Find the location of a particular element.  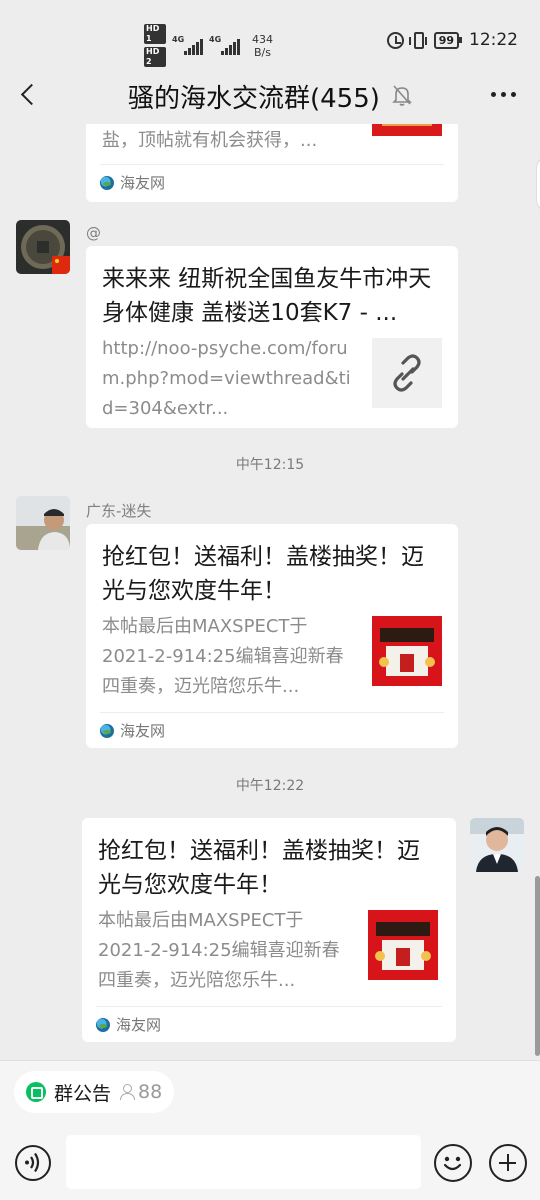

scrollbar is located at coordinates (537, 966).